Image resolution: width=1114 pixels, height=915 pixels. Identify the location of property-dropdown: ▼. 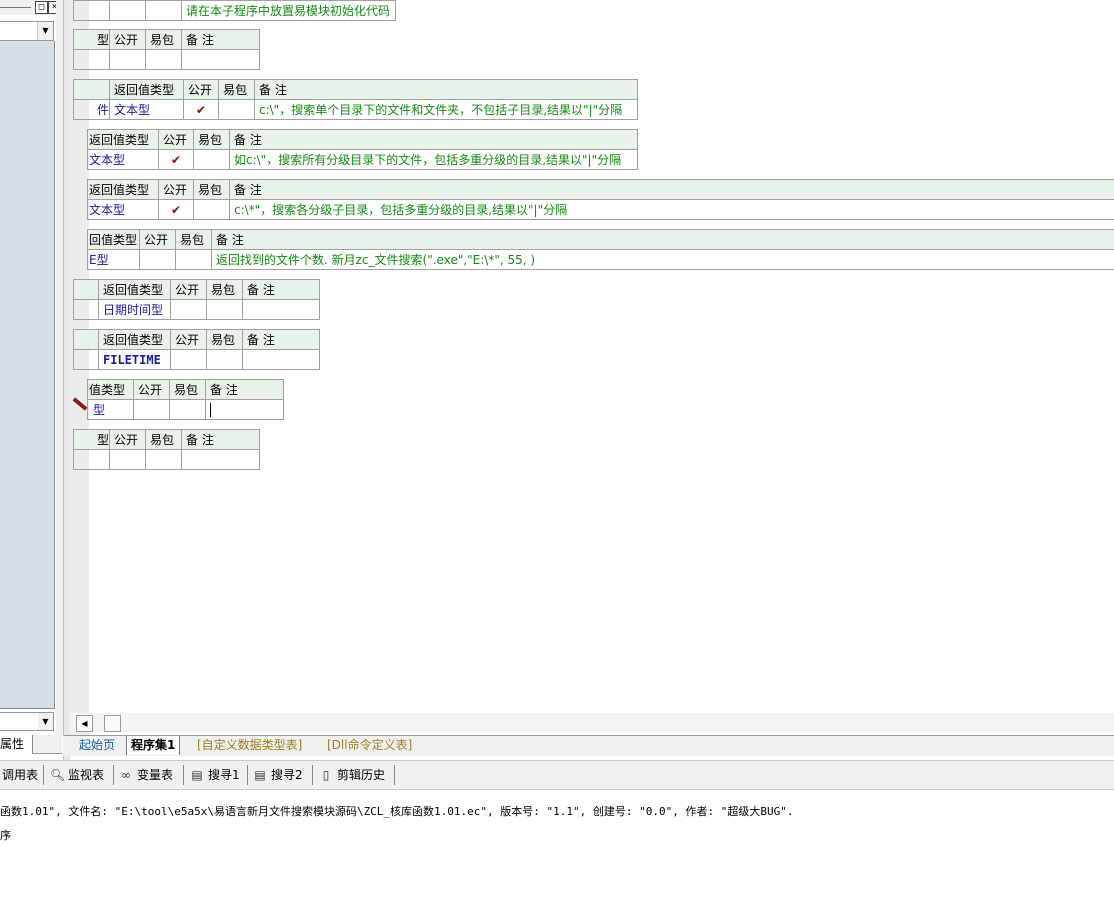
(27, 721).